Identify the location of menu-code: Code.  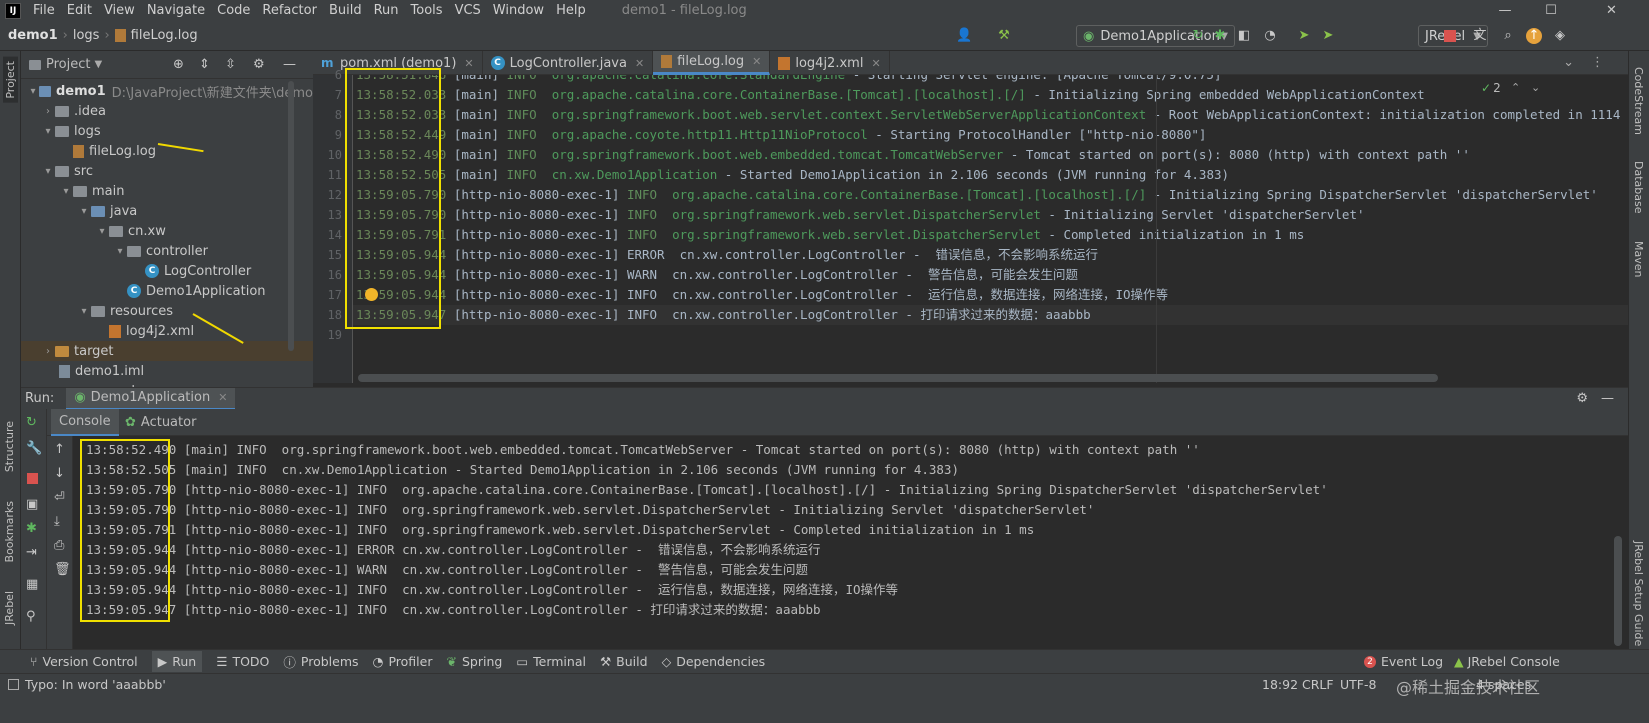
(233, 10).